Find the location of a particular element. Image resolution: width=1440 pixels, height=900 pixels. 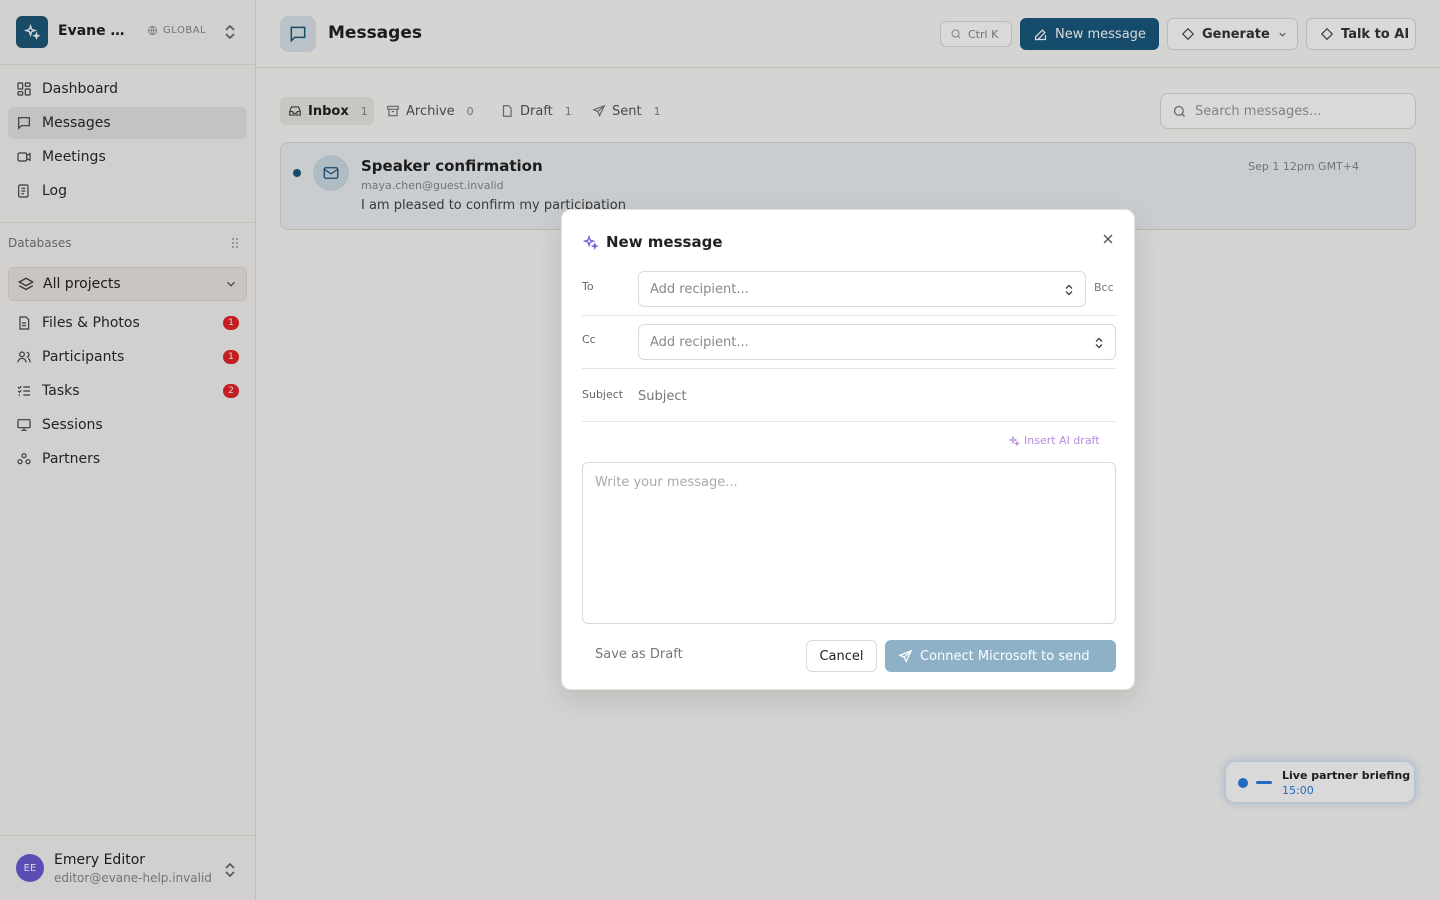

close-icon is located at coordinates (1108, 239).